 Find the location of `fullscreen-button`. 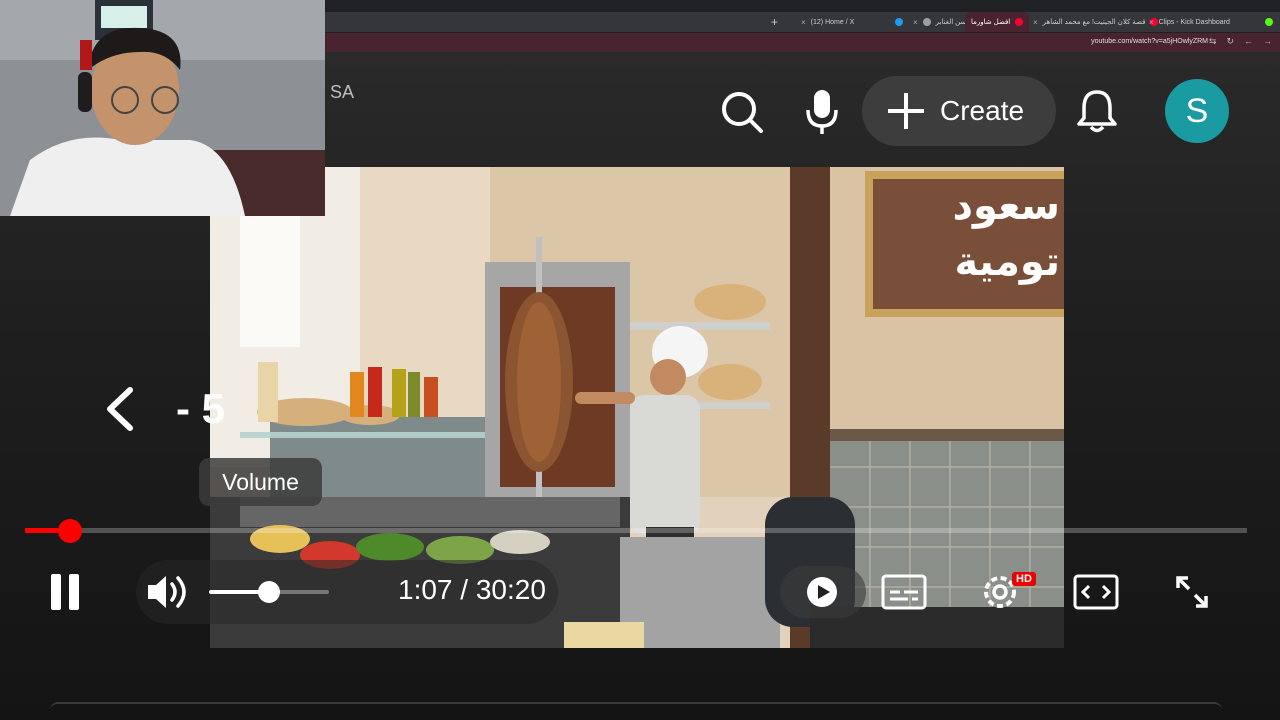

fullscreen-button is located at coordinates (1192, 592).